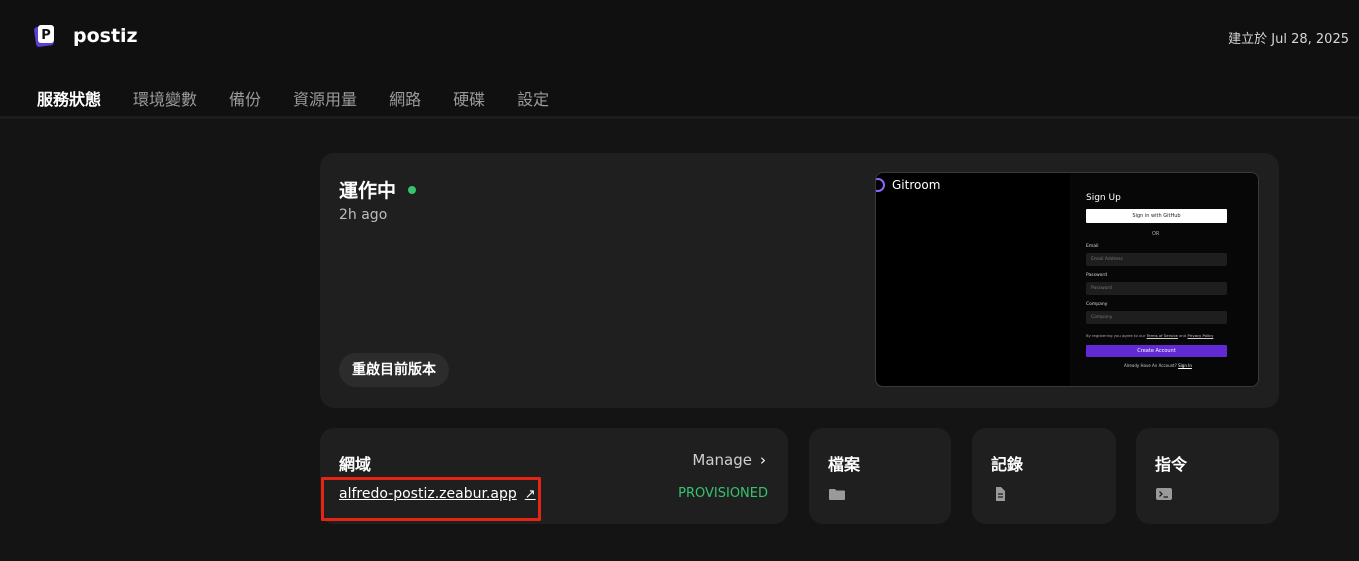  Describe the element at coordinates (394, 370) in the screenshot. I see `restart-current-version-button: 重啟目前版本` at that location.